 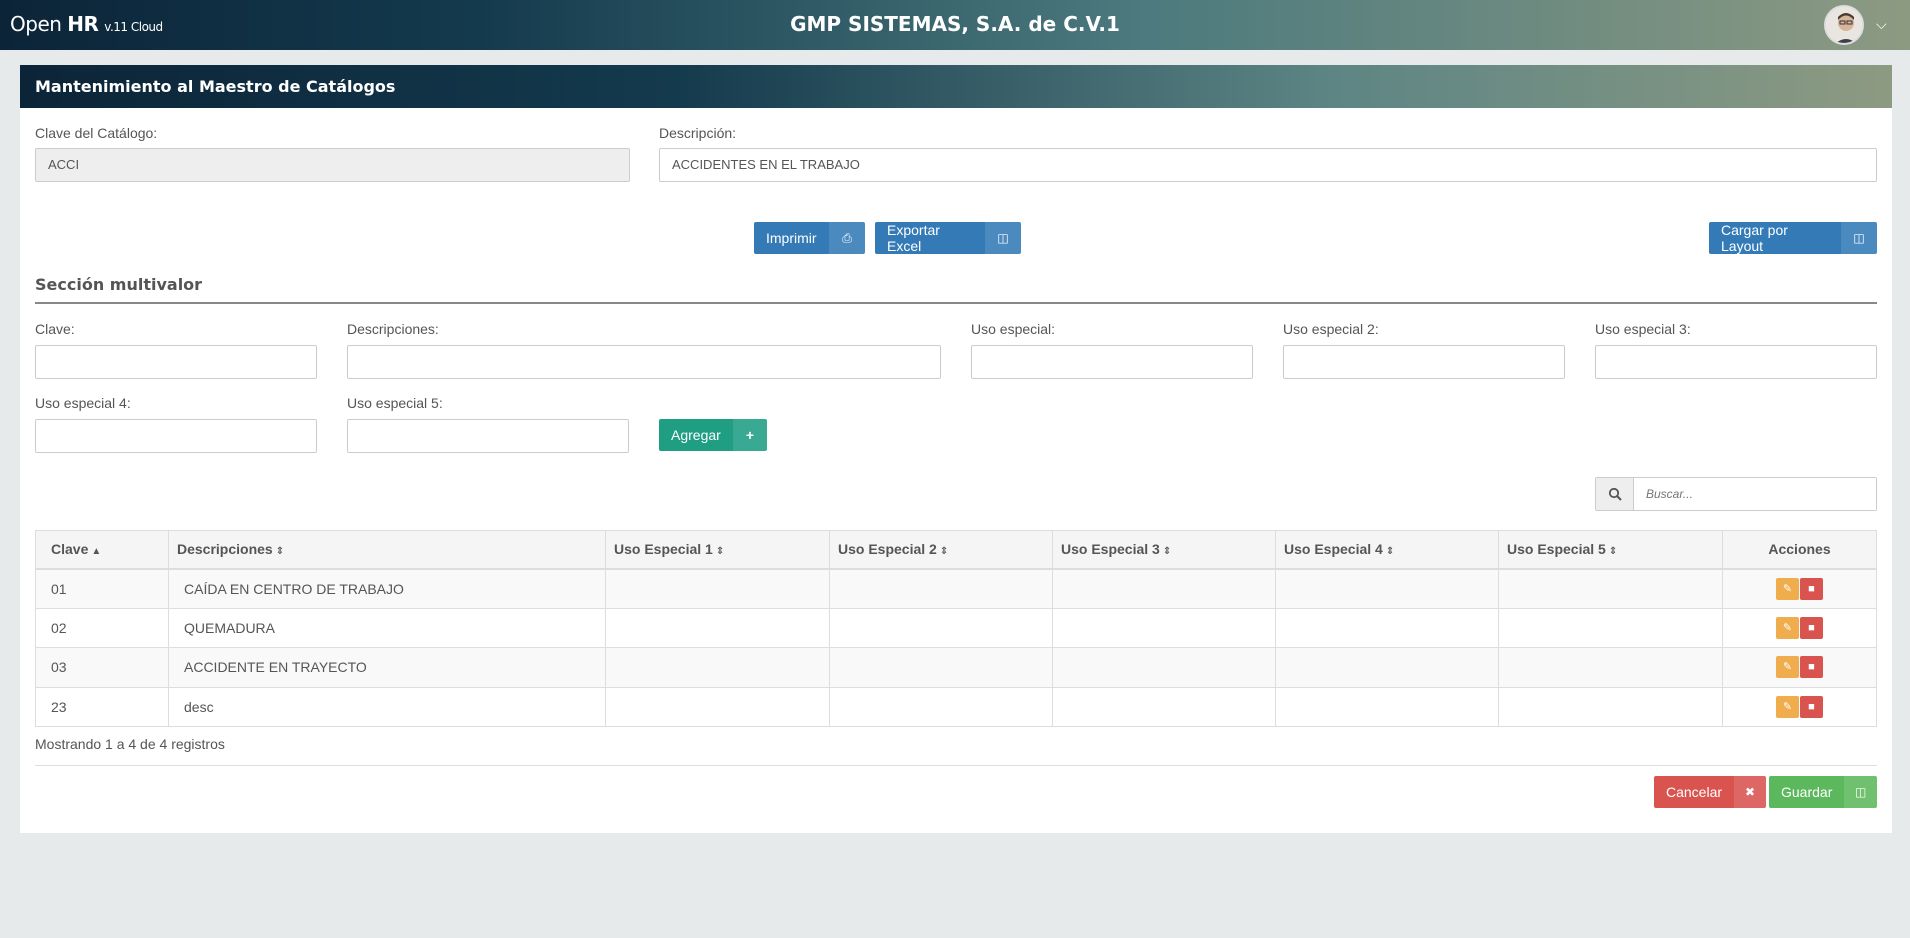 I want to click on clave-label: Clave:, so click(x=55, y=329).